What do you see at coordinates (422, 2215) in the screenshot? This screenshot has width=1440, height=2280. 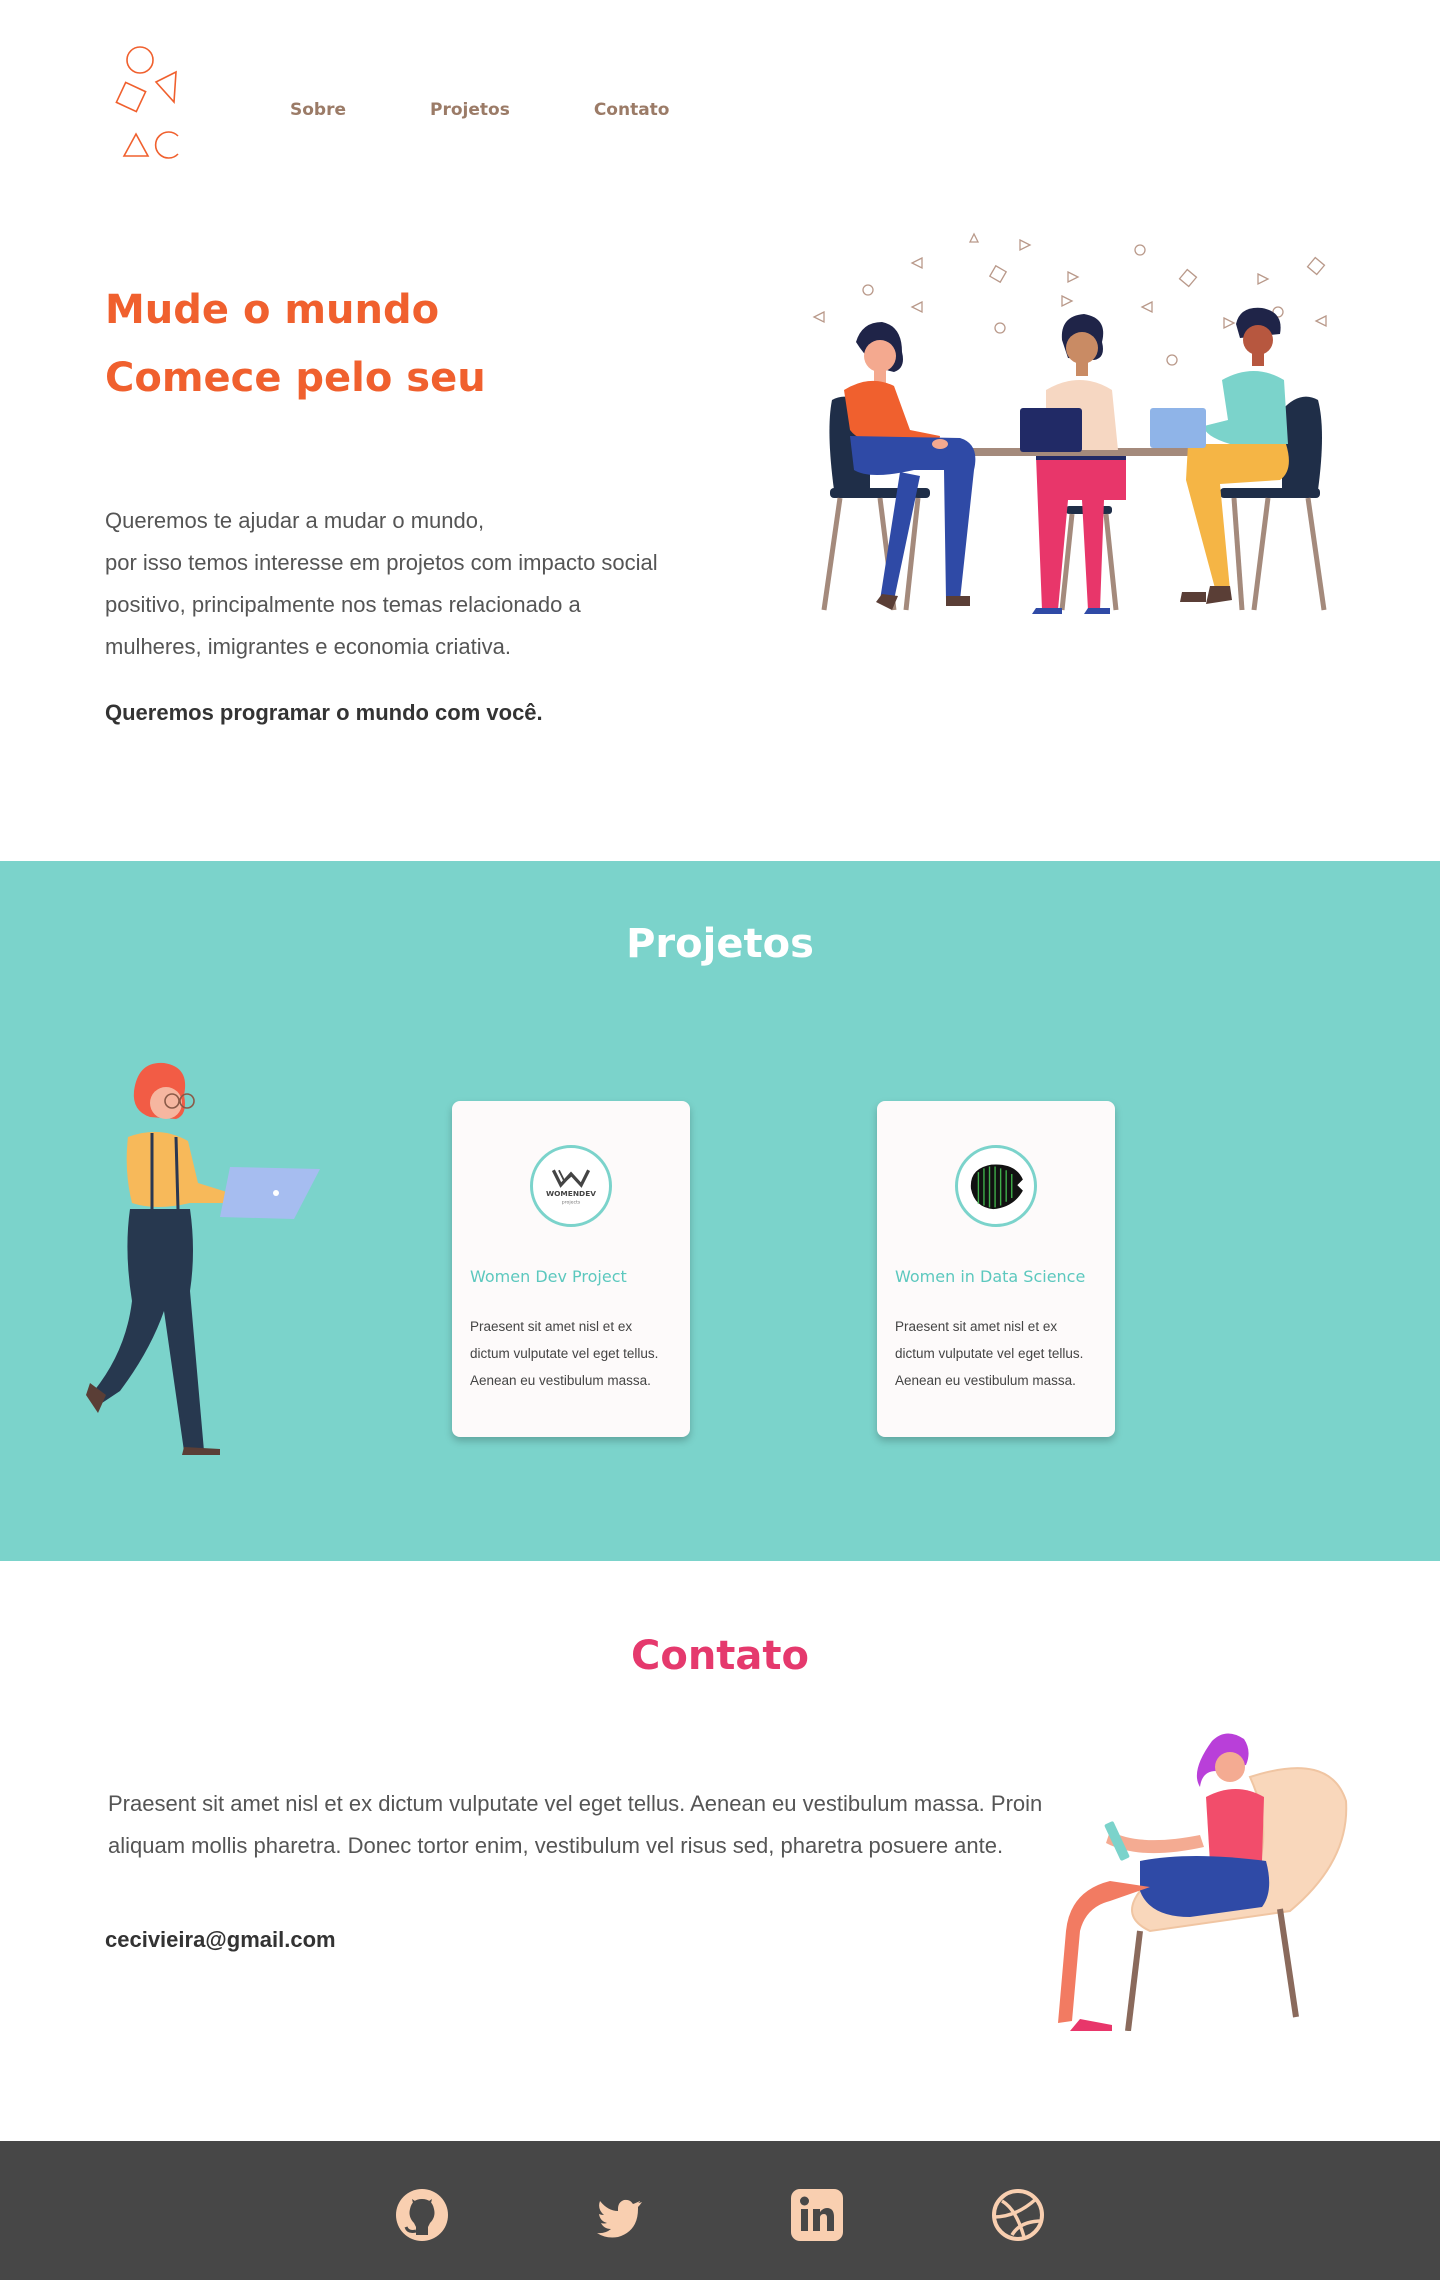 I see `github-icon` at bounding box center [422, 2215].